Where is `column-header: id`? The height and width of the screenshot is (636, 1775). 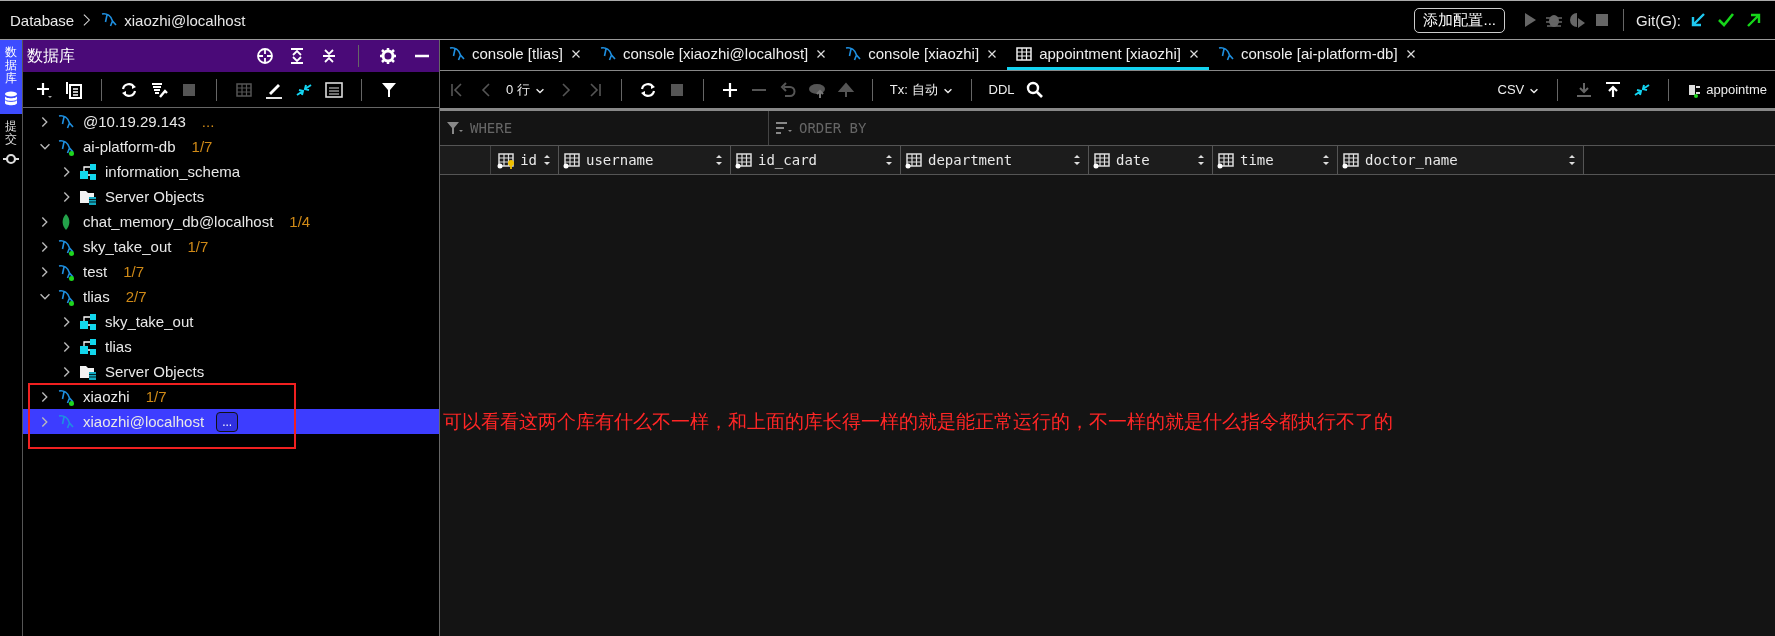 column-header: id is located at coordinates (525, 160).